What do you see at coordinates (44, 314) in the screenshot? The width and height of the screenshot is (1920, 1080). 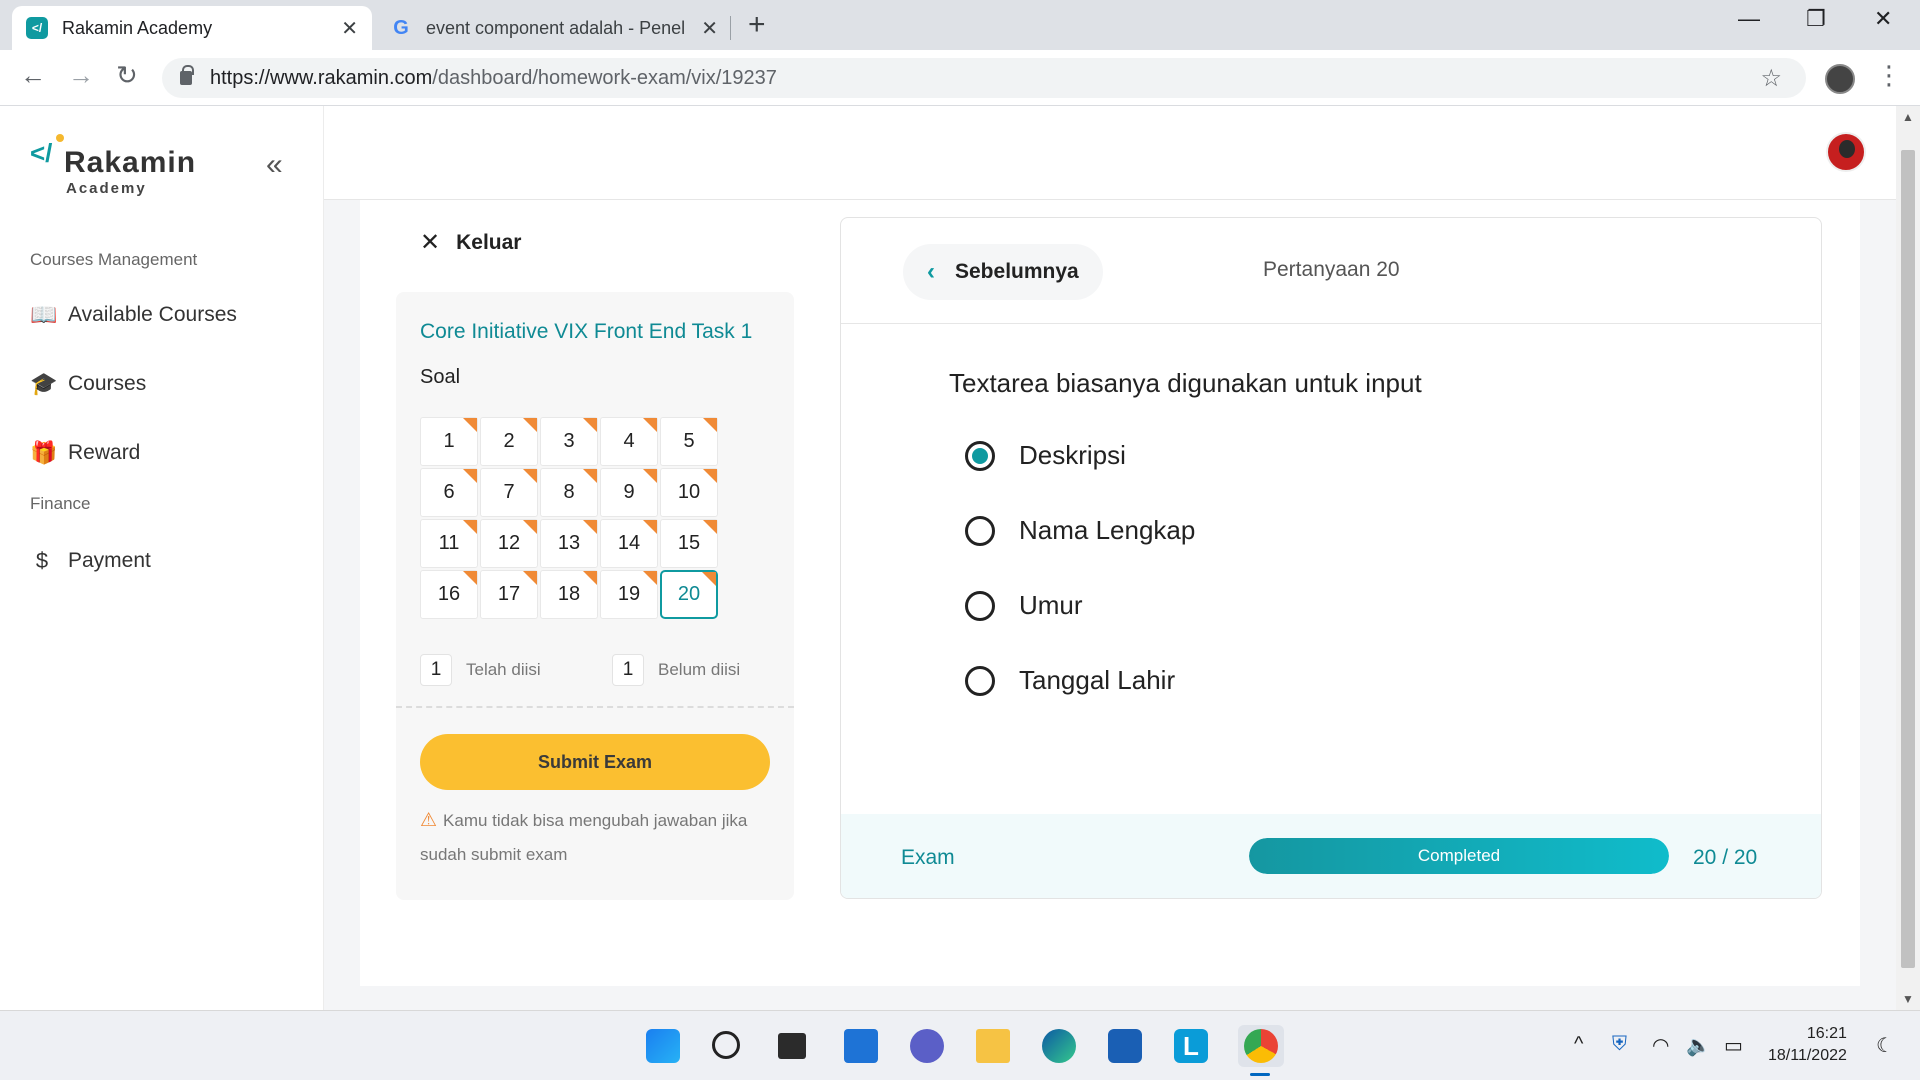 I see `book-icon: 📖` at bounding box center [44, 314].